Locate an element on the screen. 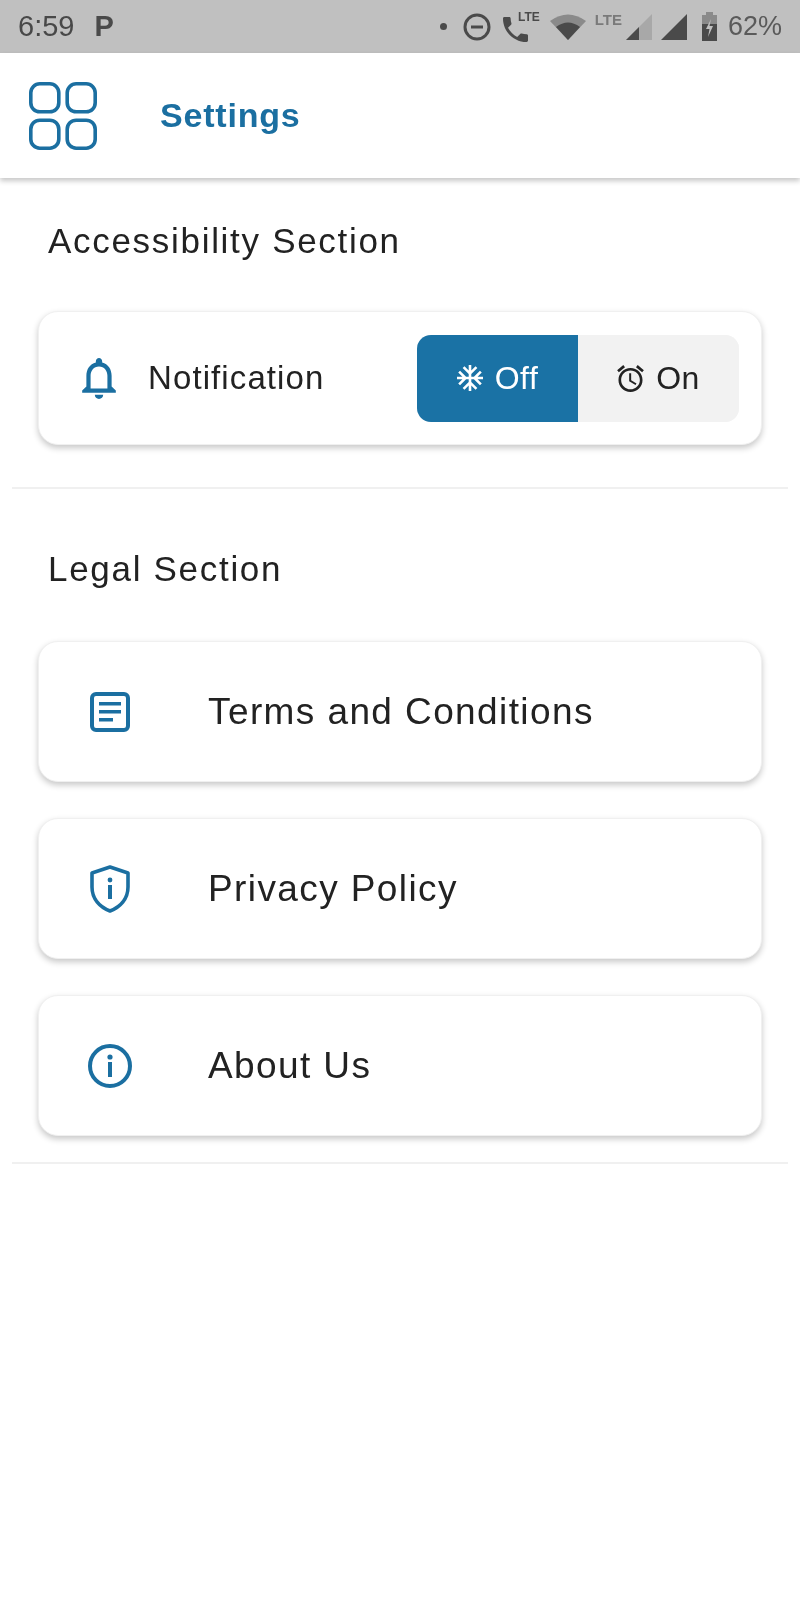 This screenshot has height=1600, width=800. section-title: Legal Section is located at coordinates (165, 569).